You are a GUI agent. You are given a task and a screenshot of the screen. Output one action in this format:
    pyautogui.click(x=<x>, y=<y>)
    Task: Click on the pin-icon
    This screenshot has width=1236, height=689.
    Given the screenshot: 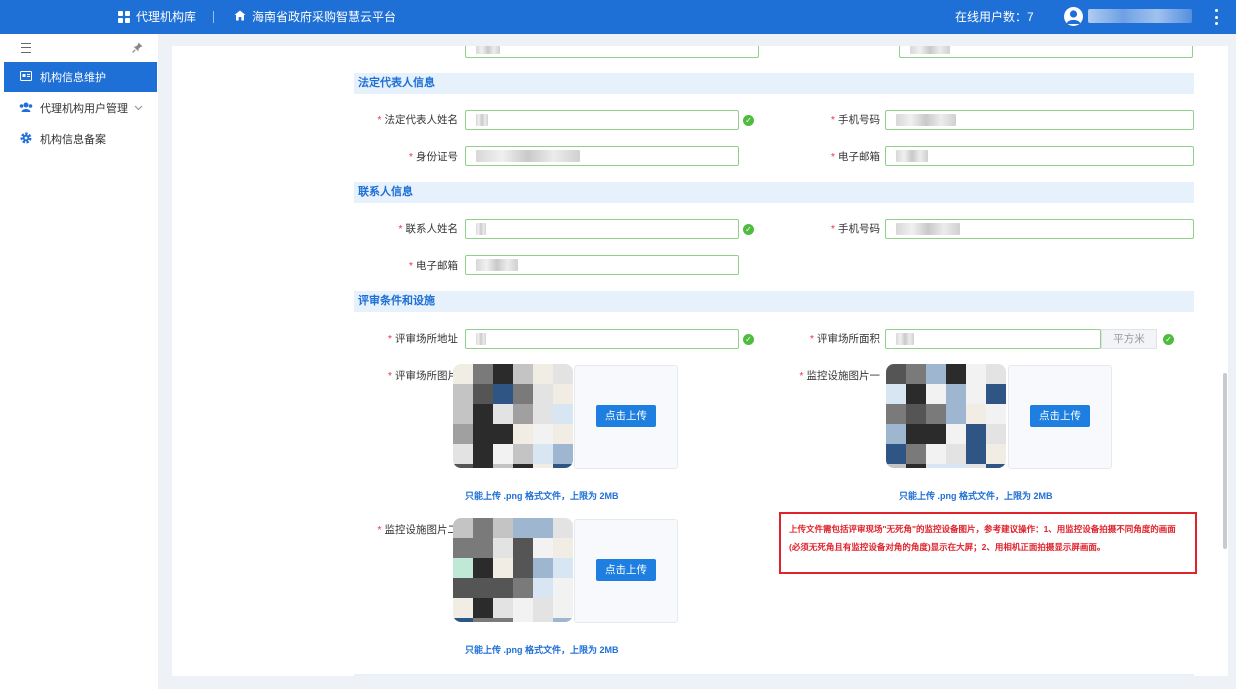 What is the action you would take?
    pyautogui.click(x=137, y=49)
    